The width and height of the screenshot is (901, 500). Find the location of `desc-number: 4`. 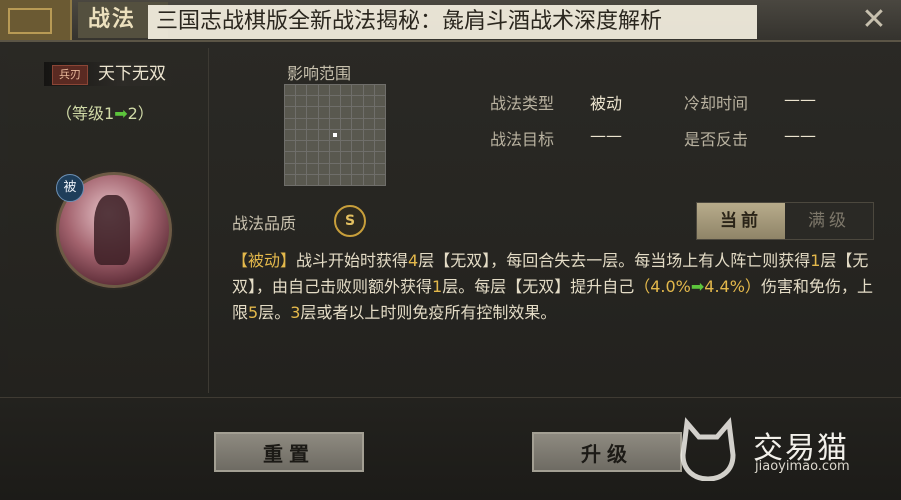

desc-number: 4 is located at coordinates (413, 260).